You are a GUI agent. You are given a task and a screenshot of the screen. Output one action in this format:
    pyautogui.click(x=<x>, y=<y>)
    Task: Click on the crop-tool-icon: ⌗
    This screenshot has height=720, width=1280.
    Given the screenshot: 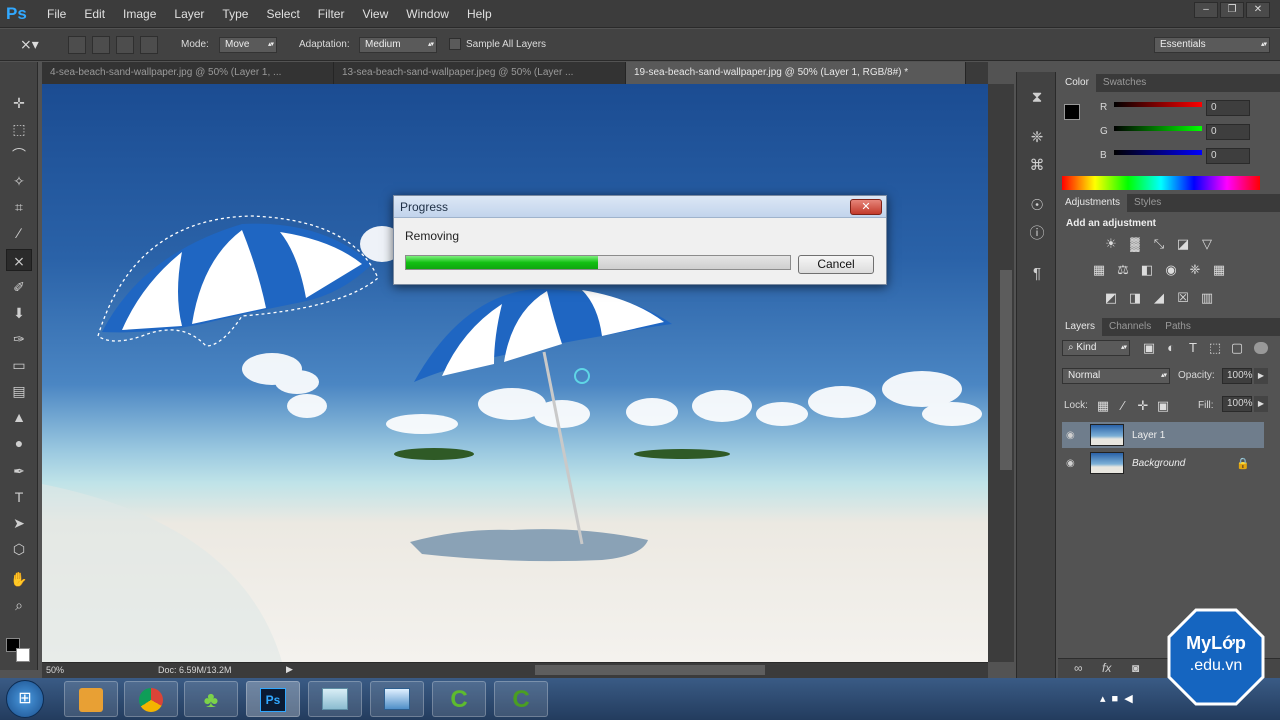 What is the action you would take?
    pyautogui.click(x=19, y=207)
    